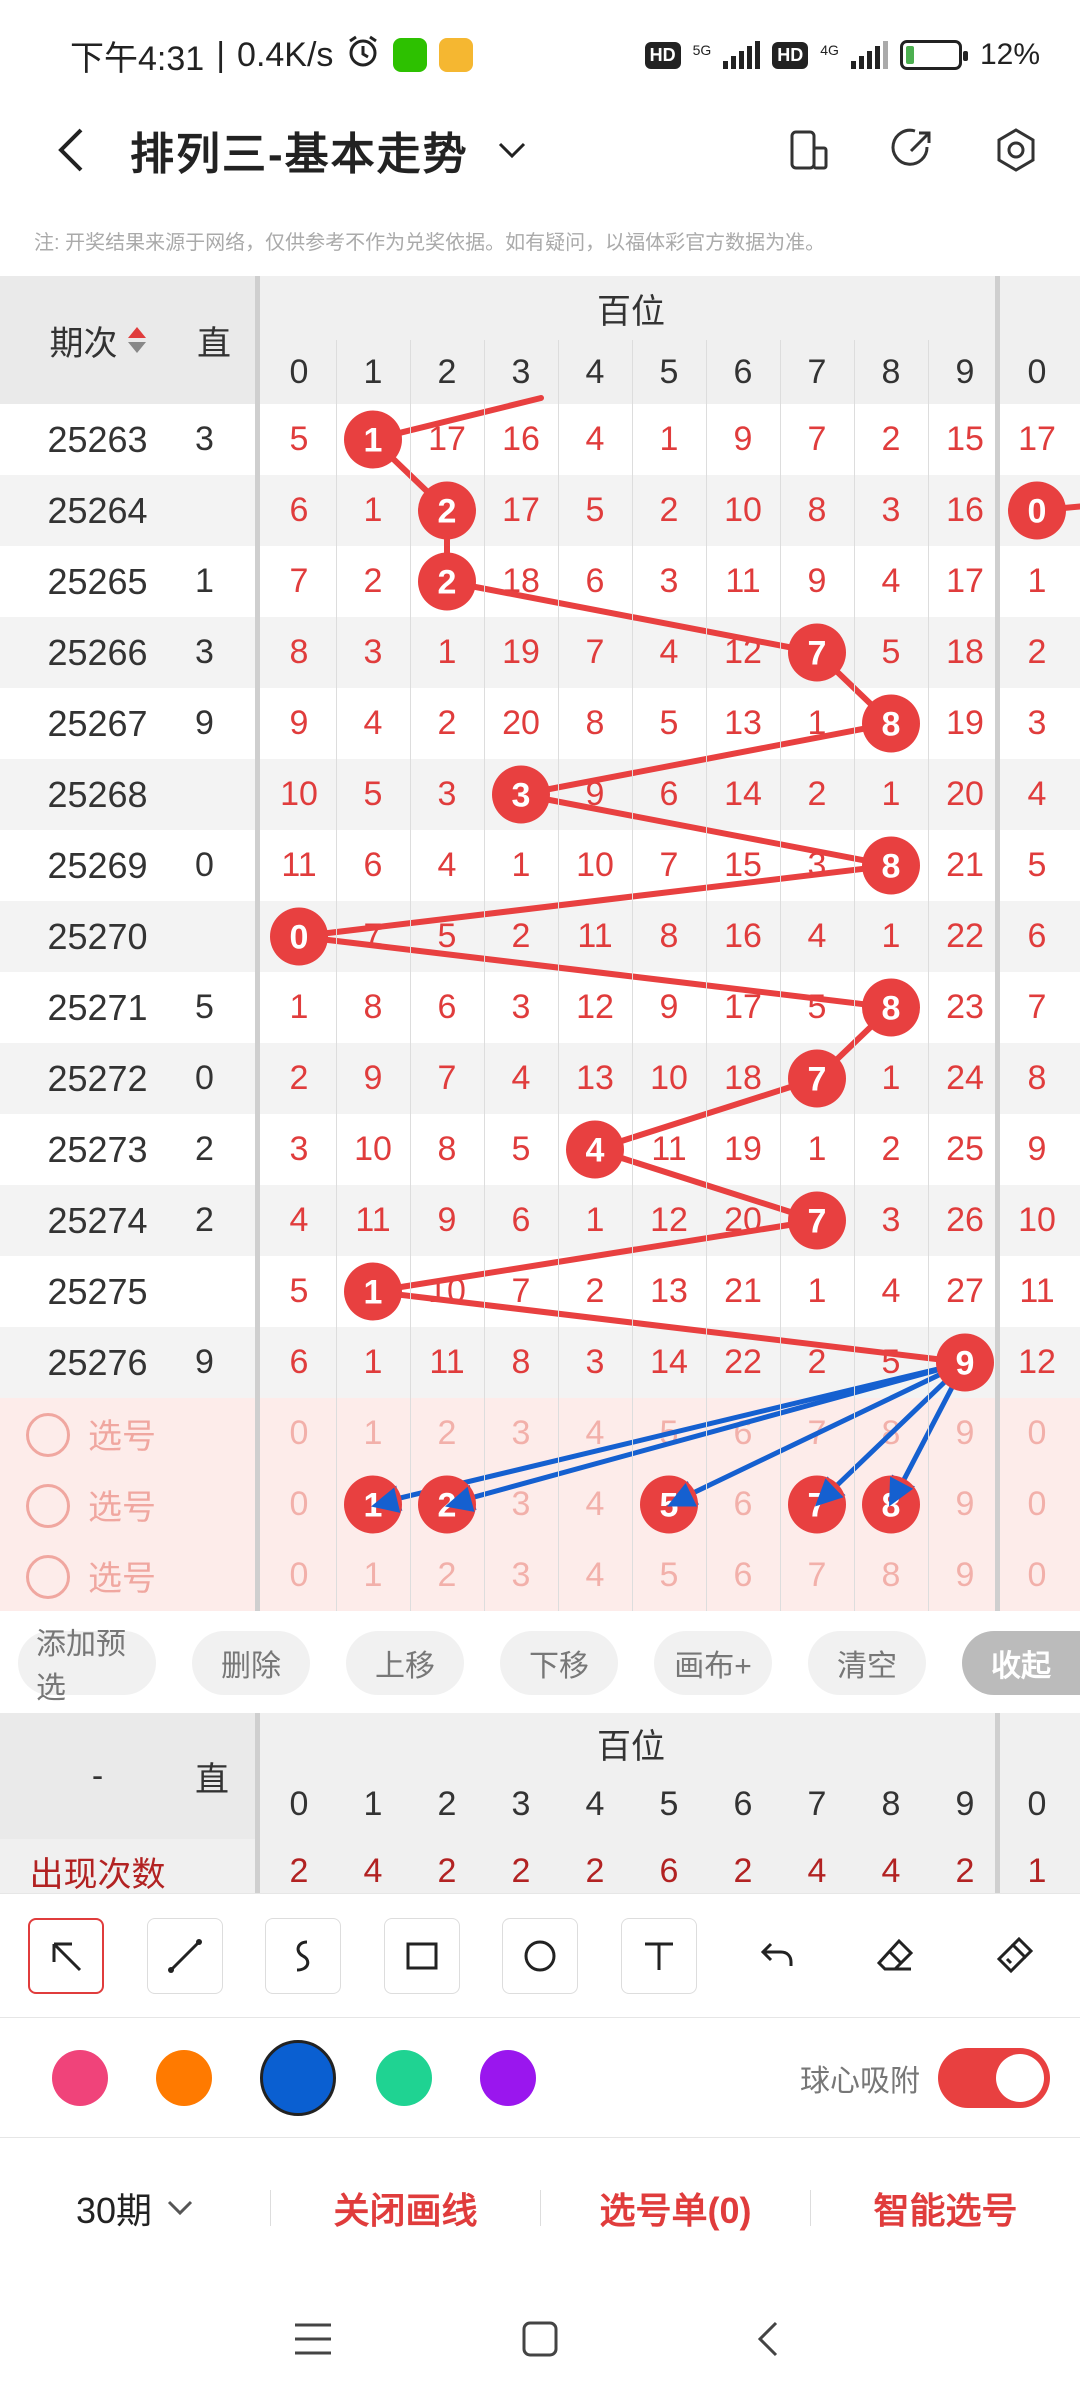 Image resolution: width=1080 pixels, height=2400 pixels. Describe the element at coordinates (540, 2077) in the screenshot. I see `color-picker-bar: 球心吸附` at that location.